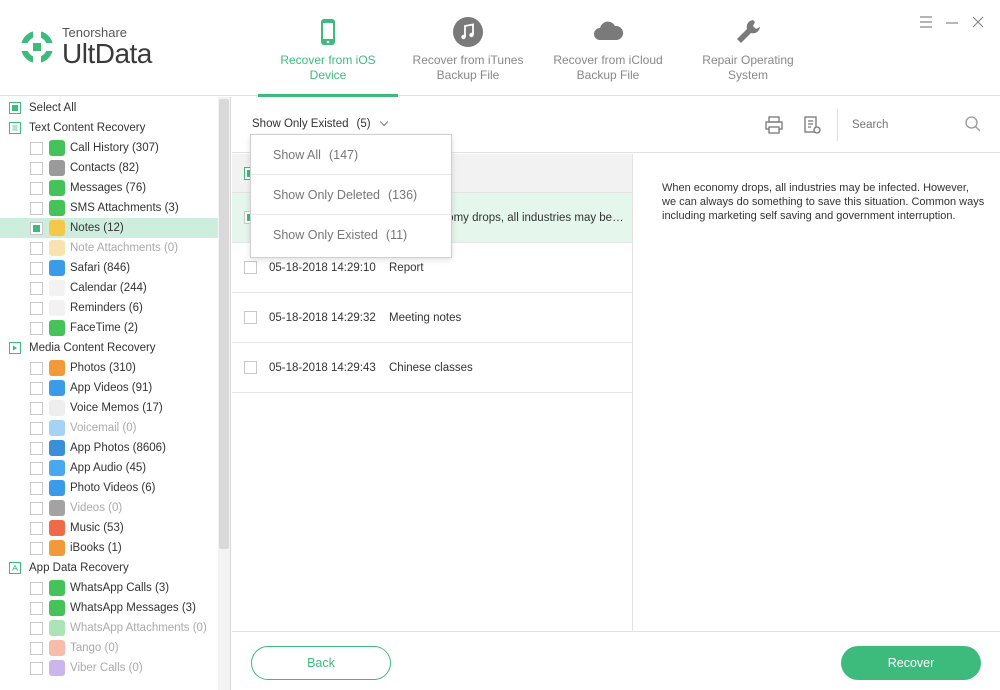 The image size is (1000, 690). I want to click on tab-recover-icloud-backup: Recover from iCloud Backup File, so click(608, 48).